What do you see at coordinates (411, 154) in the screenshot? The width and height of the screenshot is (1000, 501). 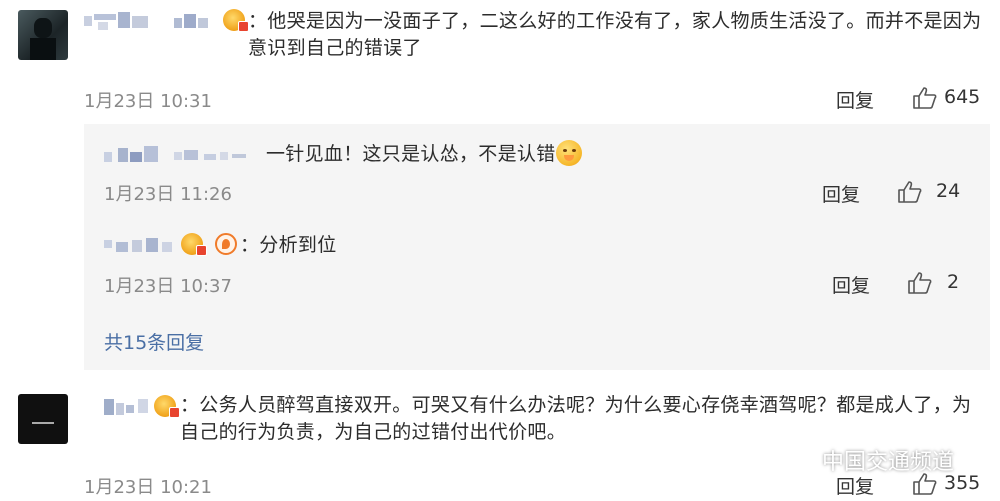 I see `reply-text-content: 一针见血！这只是认怂，不是认错` at bounding box center [411, 154].